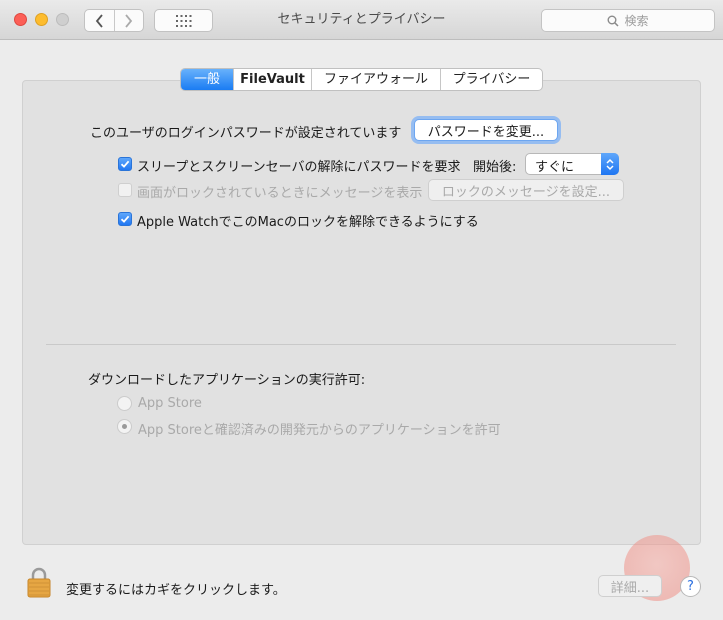 The width and height of the screenshot is (723, 620). What do you see at coordinates (20, 19) in the screenshot?
I see `close-window-button` at bounding box center [20, 19].